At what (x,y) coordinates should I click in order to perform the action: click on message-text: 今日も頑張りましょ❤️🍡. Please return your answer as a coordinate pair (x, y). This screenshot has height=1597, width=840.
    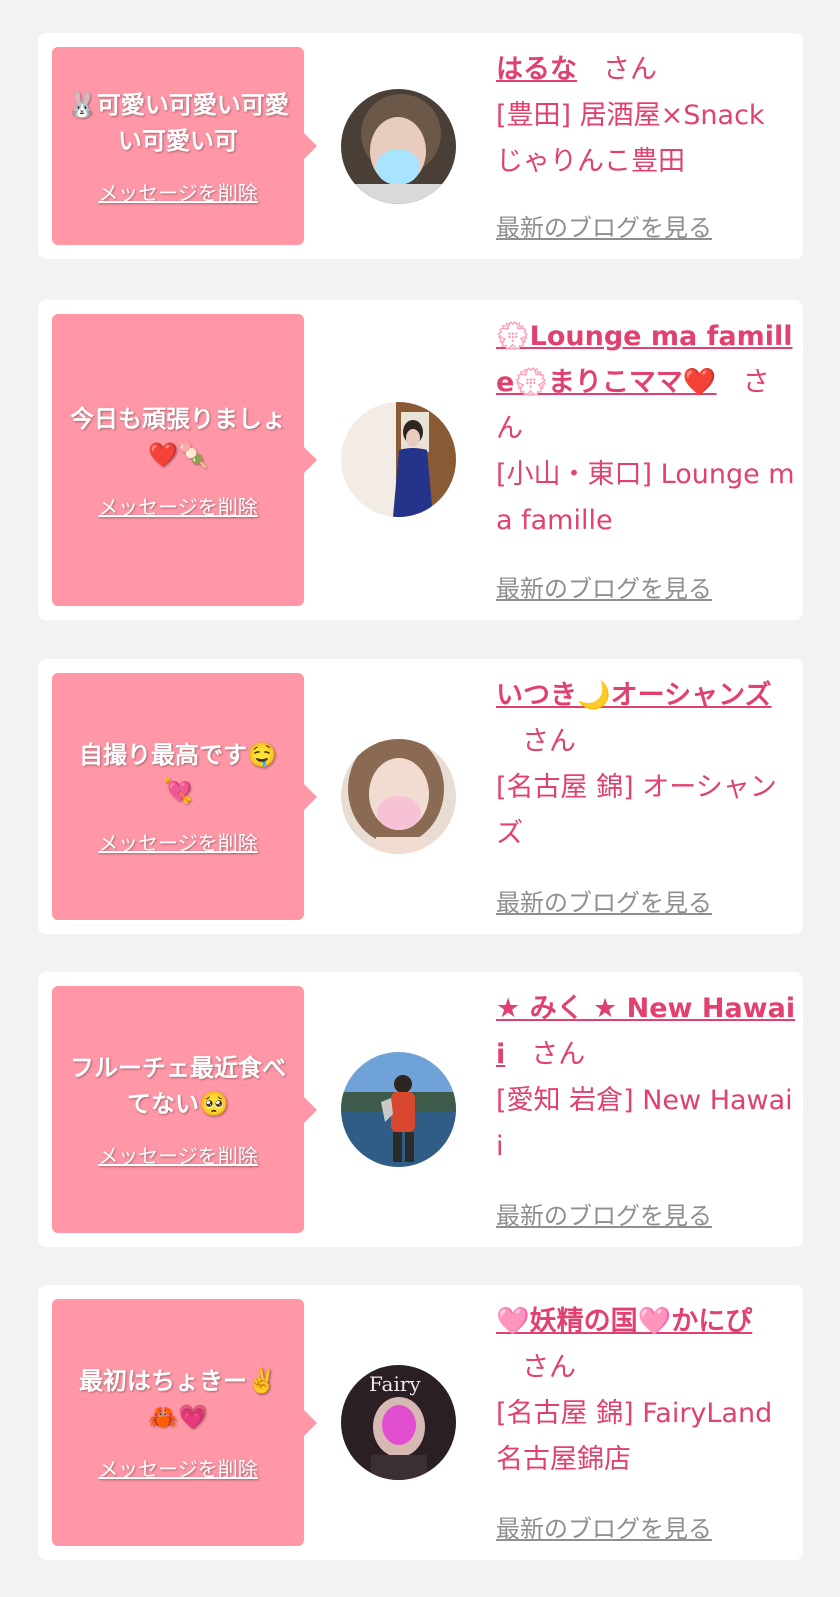
    Looking at the image, I should click on (178, 436).